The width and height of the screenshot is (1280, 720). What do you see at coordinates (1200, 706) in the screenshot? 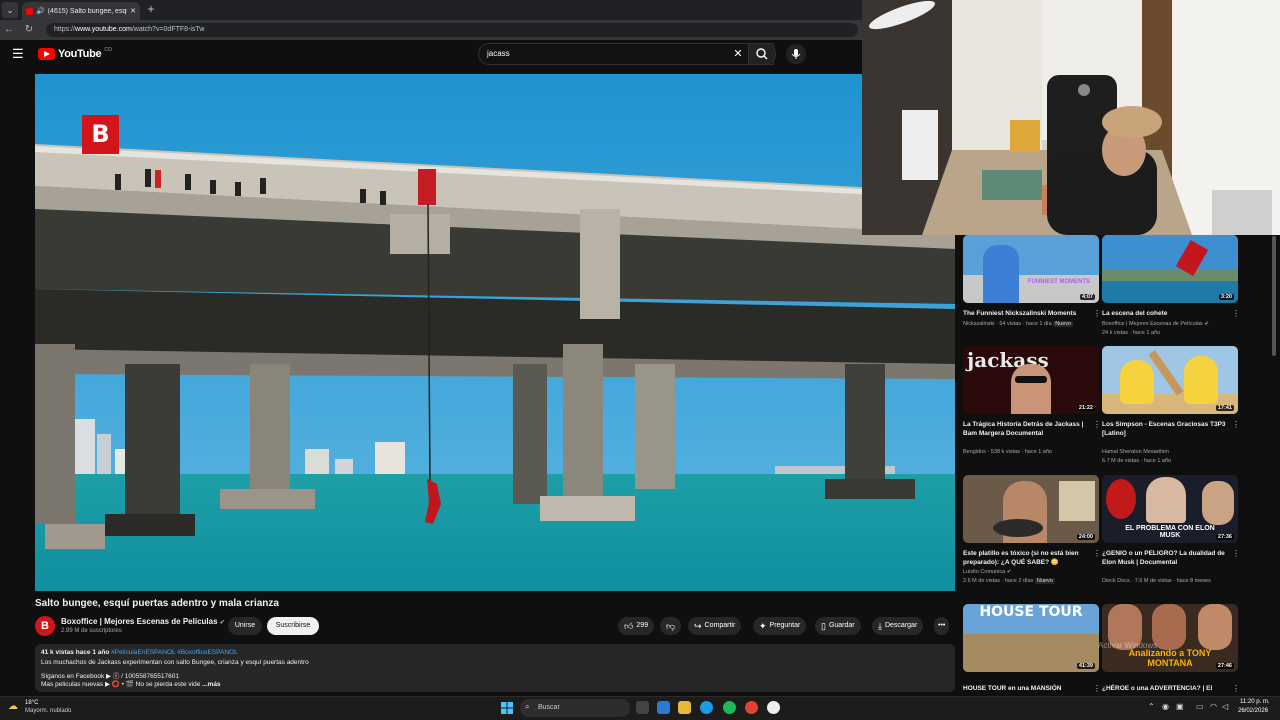
I see `network-icon: ▭` at bounding box center [1200, 706].